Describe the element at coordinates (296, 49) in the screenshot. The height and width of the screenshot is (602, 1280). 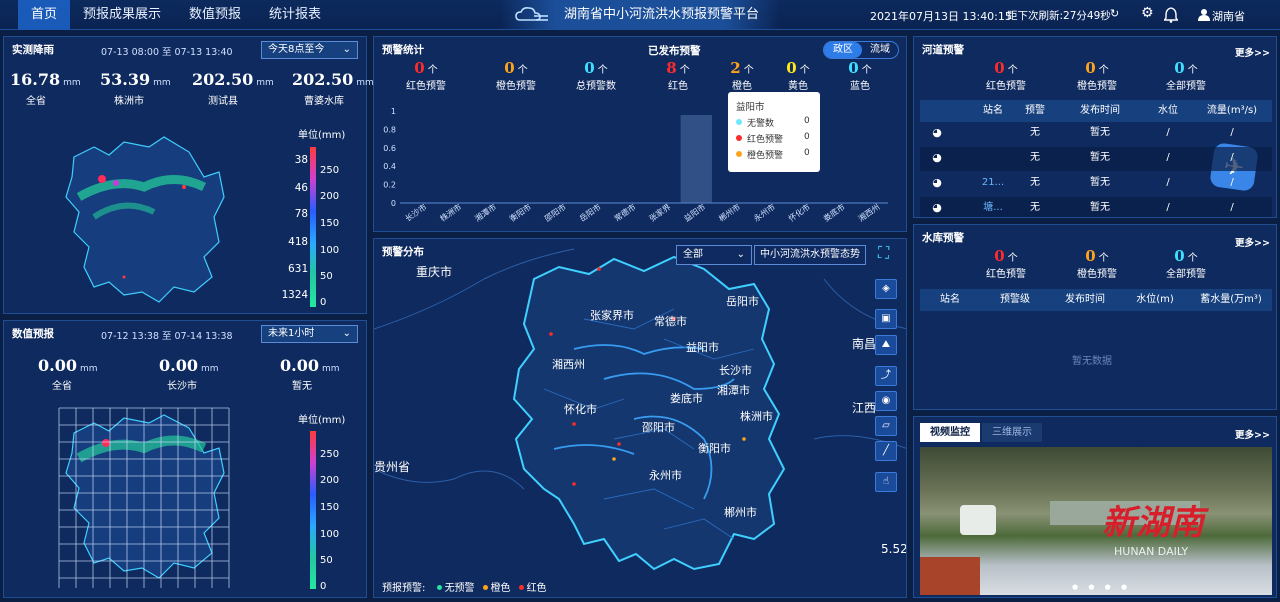
I see `period-select-value: 今天8点至今` at that location.